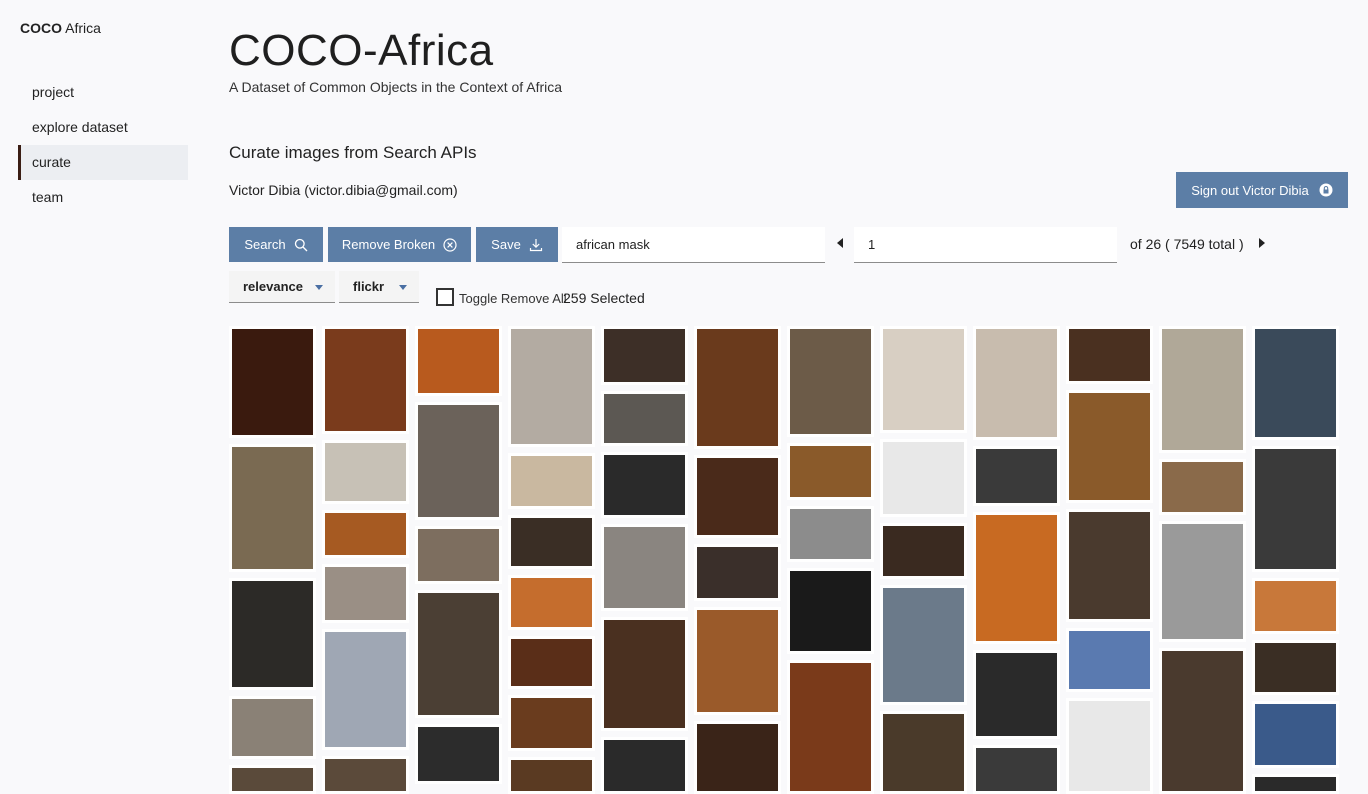 The image size is (1368, 794). I want to click on toggle-remove-all-checkbox, so click(445, 297).